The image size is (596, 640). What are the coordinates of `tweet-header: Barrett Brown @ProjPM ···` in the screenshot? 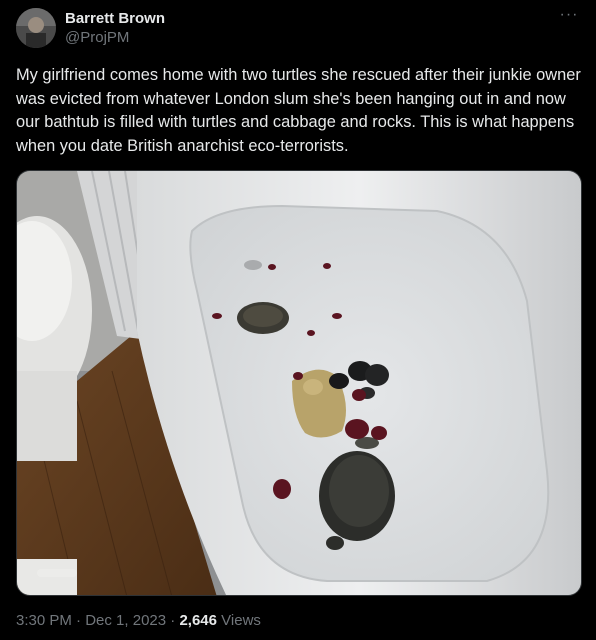 It's located at (298, 27).